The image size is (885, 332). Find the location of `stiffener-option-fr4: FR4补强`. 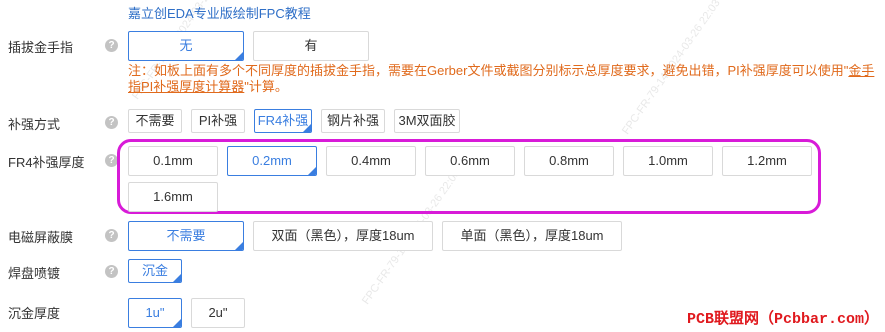

stiffener-option-fr4: FR4补强 is located at coordinates (283, 121).